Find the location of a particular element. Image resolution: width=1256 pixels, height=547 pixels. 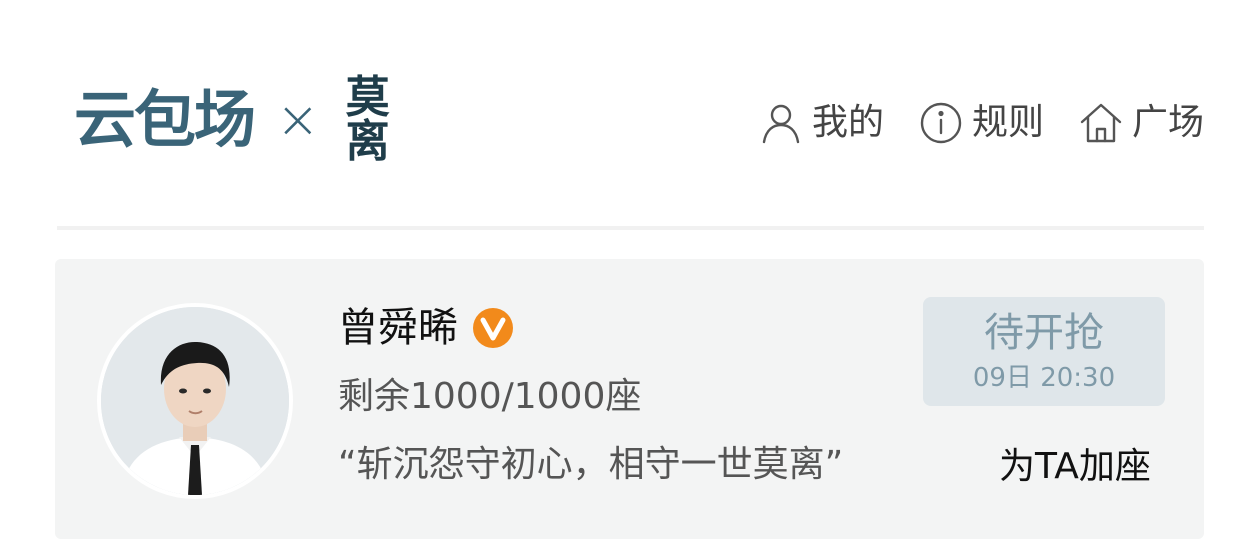

pending-grab-button: 待开抢 09日 20:30 is located at coordinates (1044, 351).